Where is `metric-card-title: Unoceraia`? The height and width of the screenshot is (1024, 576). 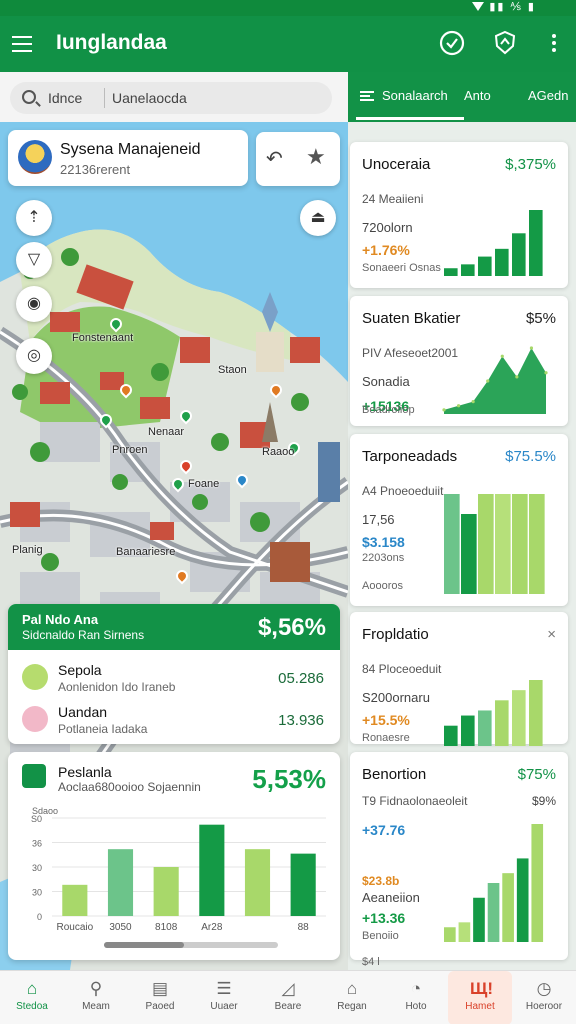 metric-card-title: Unoceraia is located at coordinates (396, 164).